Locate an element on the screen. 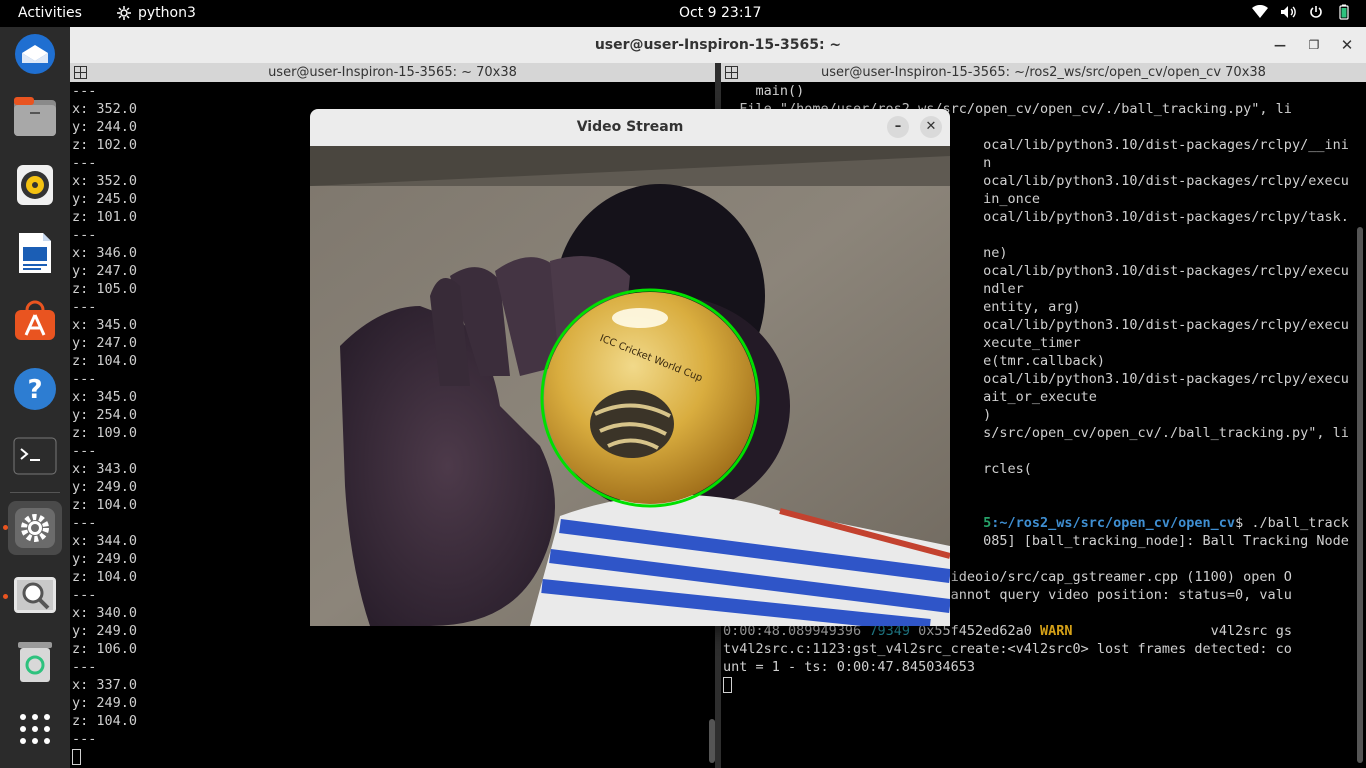 The image size is (1366, 768). output-line: z: 106.0 is located at coordinates (105, 649).